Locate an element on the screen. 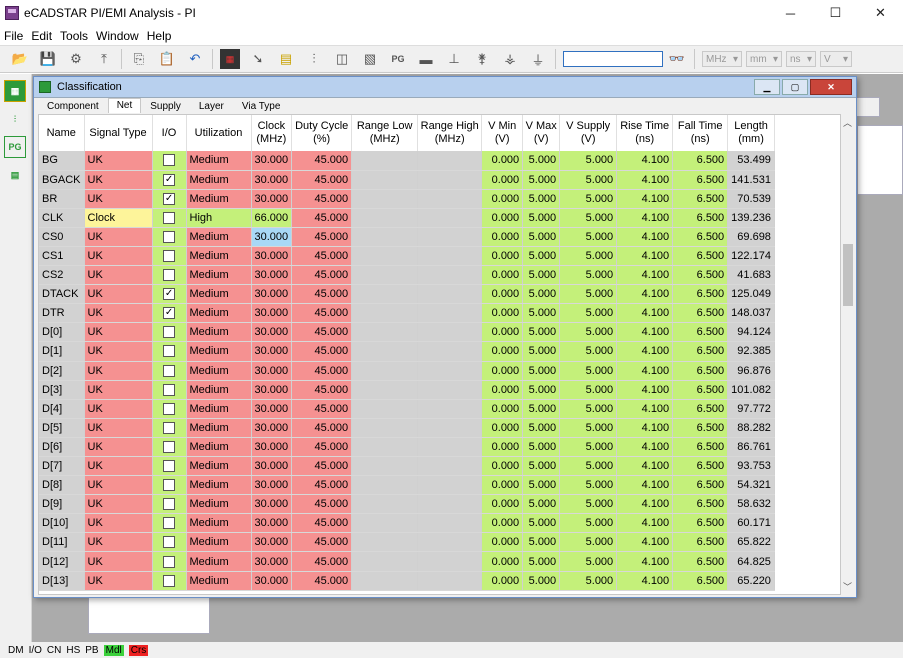 Image resolution: width=903 pixels, height=658 pixels. cell-name: D[10] is located at coordinates (62, 523).